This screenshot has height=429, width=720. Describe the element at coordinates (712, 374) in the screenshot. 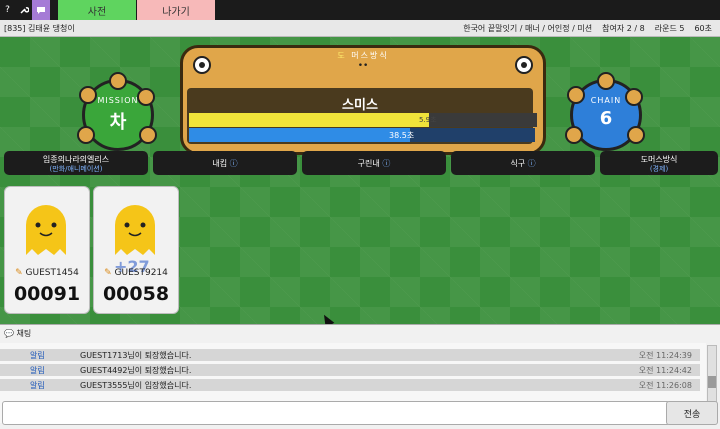

I see `chat-scrollbar` at that location.